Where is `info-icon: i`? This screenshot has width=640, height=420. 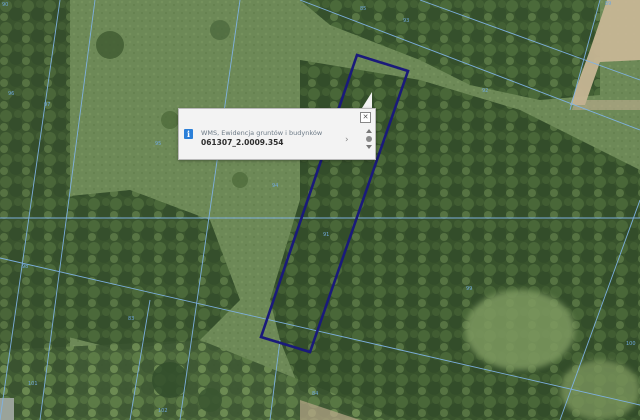 info-icon: i is located at coordinates (188, 134).